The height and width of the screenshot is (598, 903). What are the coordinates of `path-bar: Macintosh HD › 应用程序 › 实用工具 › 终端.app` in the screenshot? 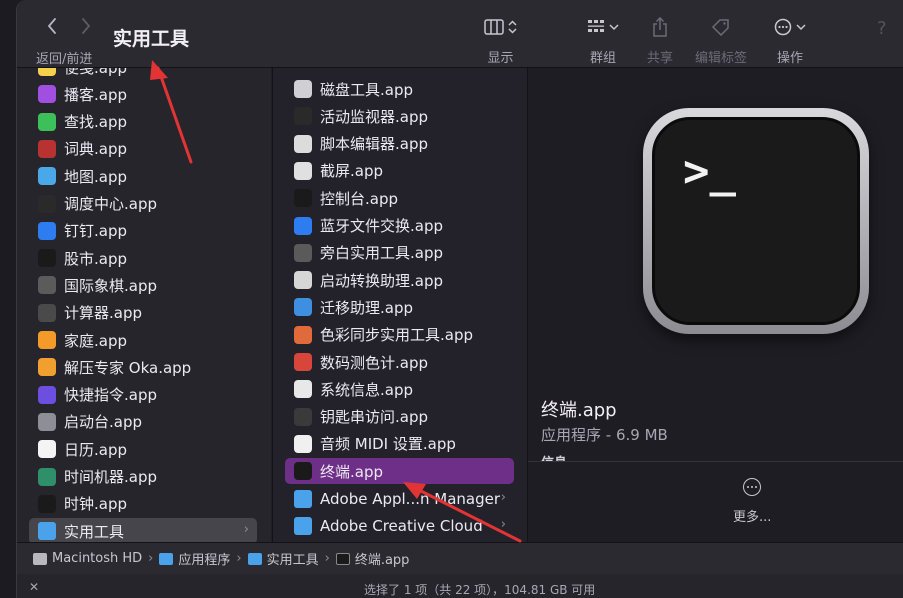 It's located at (460, 558).